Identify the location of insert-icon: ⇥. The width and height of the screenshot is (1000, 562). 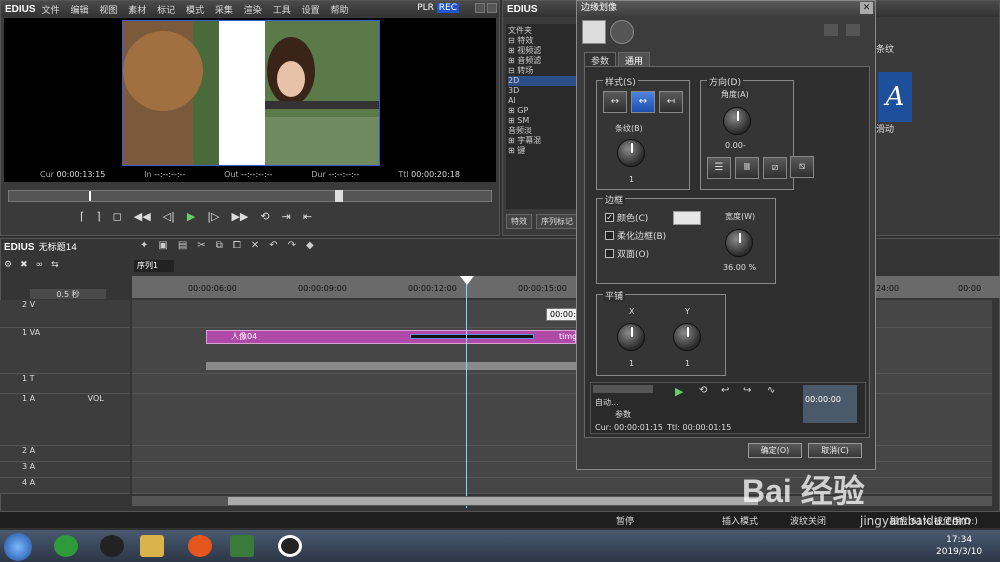
(286, 216).